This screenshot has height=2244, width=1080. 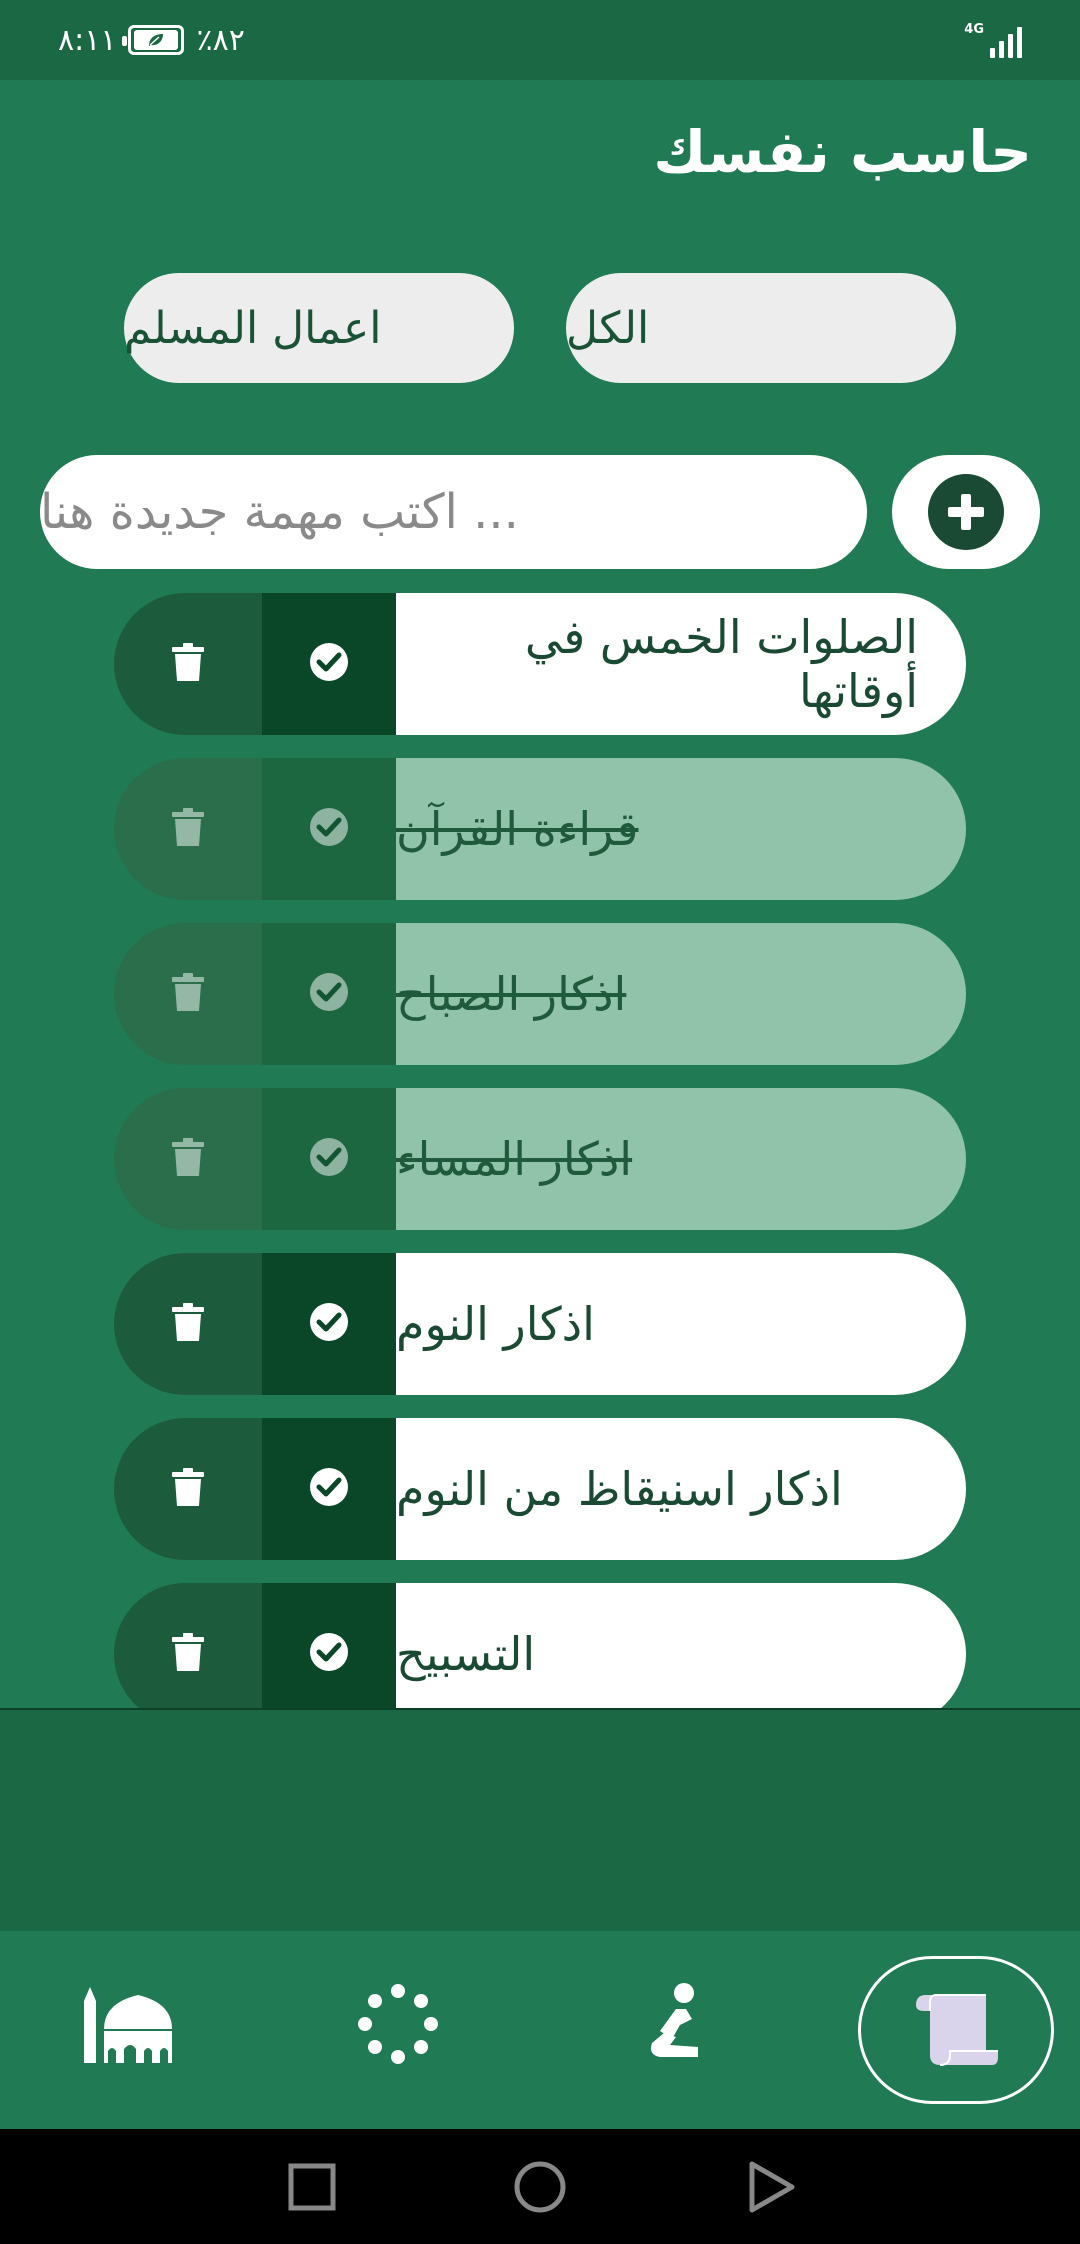 What do you see at coordinates (974, 29) in the screenshot?
I see `network-type: 4G` at bounding box center [974, 29].